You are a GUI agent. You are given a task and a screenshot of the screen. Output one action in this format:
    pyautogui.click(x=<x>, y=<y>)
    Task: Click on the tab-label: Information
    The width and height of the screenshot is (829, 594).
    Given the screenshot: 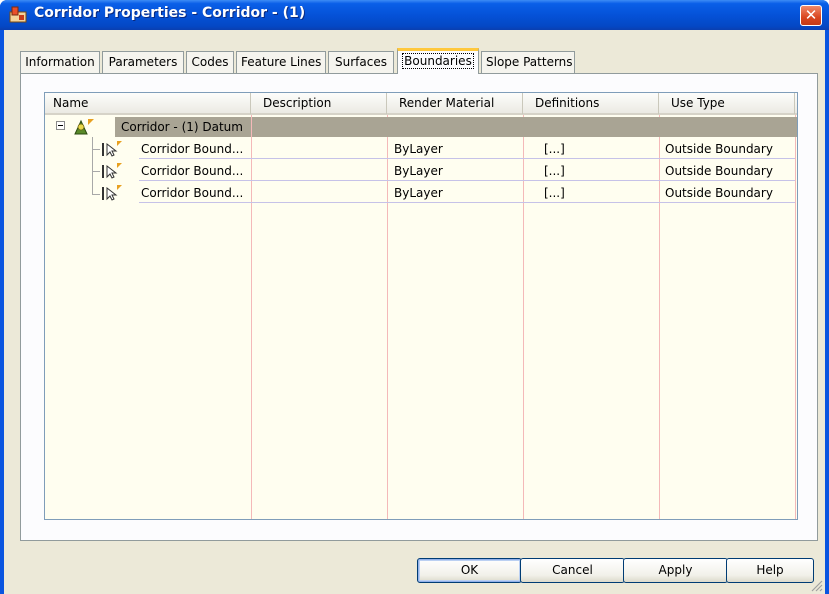 What is the action you would take?
    pyautogui.click(x=60, y=62)
    